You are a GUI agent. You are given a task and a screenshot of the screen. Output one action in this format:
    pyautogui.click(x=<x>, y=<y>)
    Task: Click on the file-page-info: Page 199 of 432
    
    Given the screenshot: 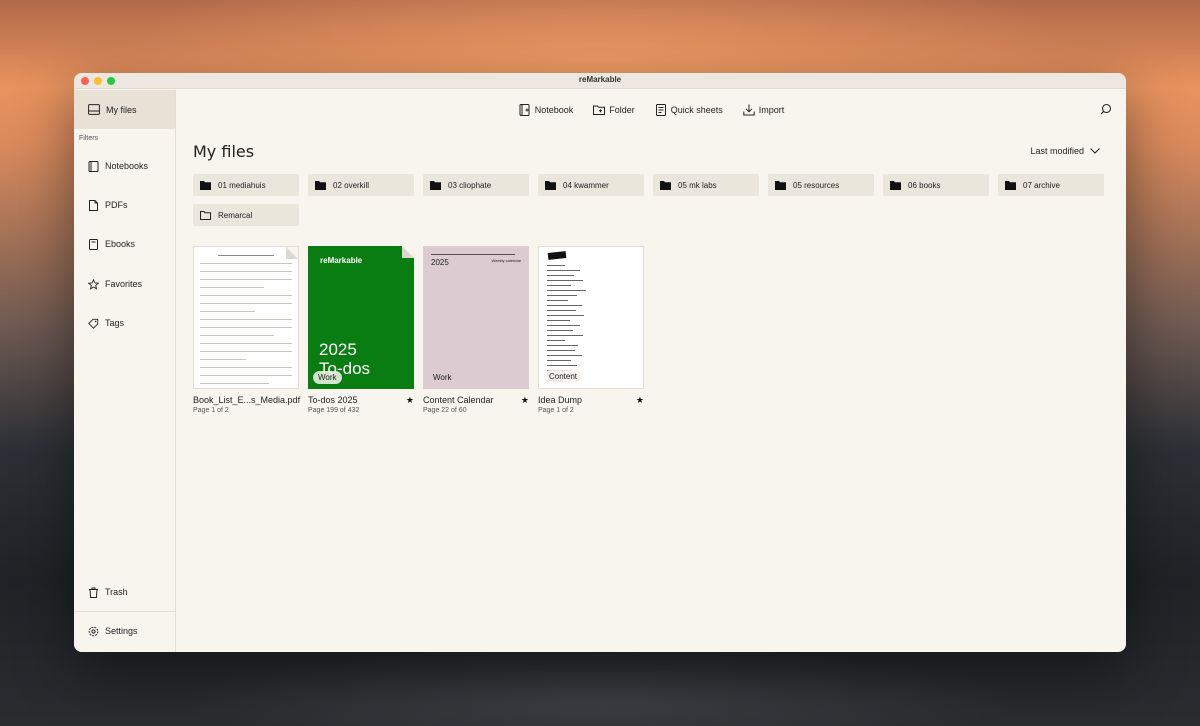 What is the action you would take?
    pyautogui.click(x=334, y=410)
    